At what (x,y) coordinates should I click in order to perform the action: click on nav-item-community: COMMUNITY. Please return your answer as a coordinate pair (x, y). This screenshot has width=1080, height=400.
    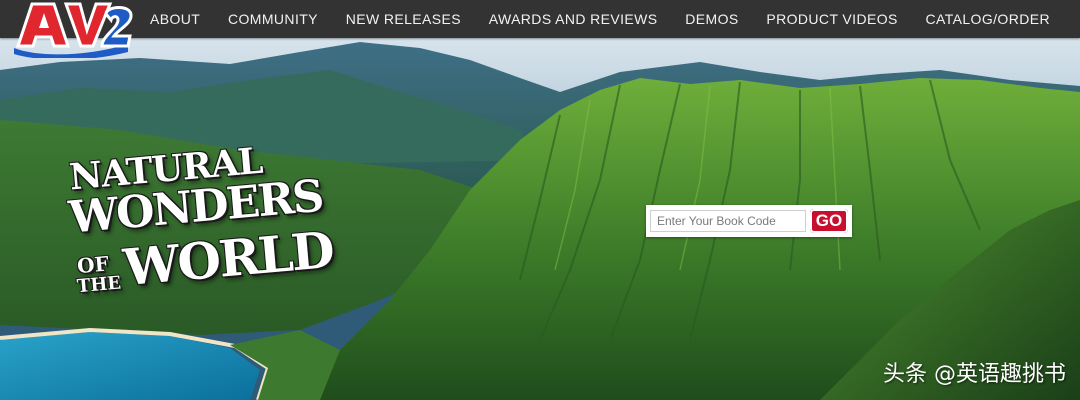
    Looking at the image, I should click on (273, 19).